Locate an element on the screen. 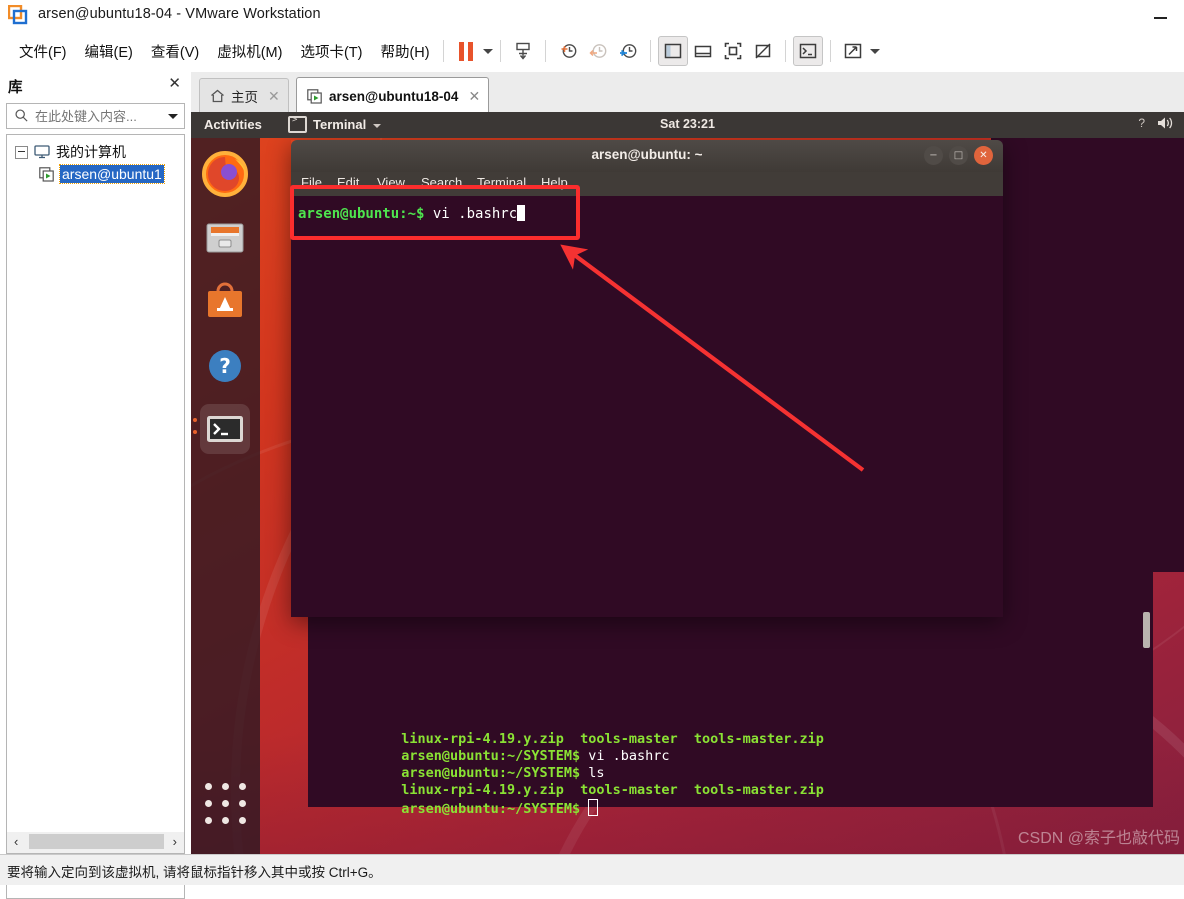  background-terminal-scrollbar is located at coordinates (1146, 630).